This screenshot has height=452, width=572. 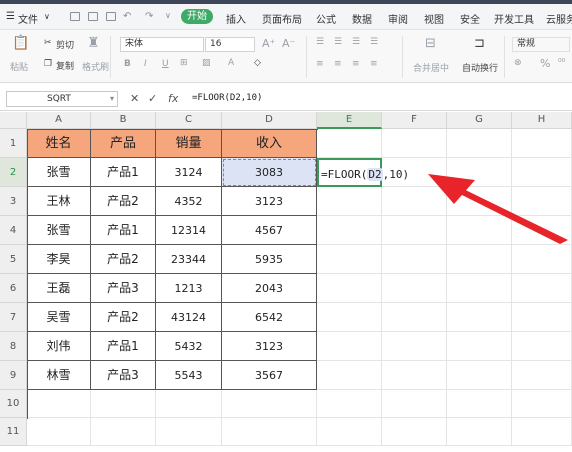 I want to click on align-middle-icon: ☰, so click(x=338, y=42).